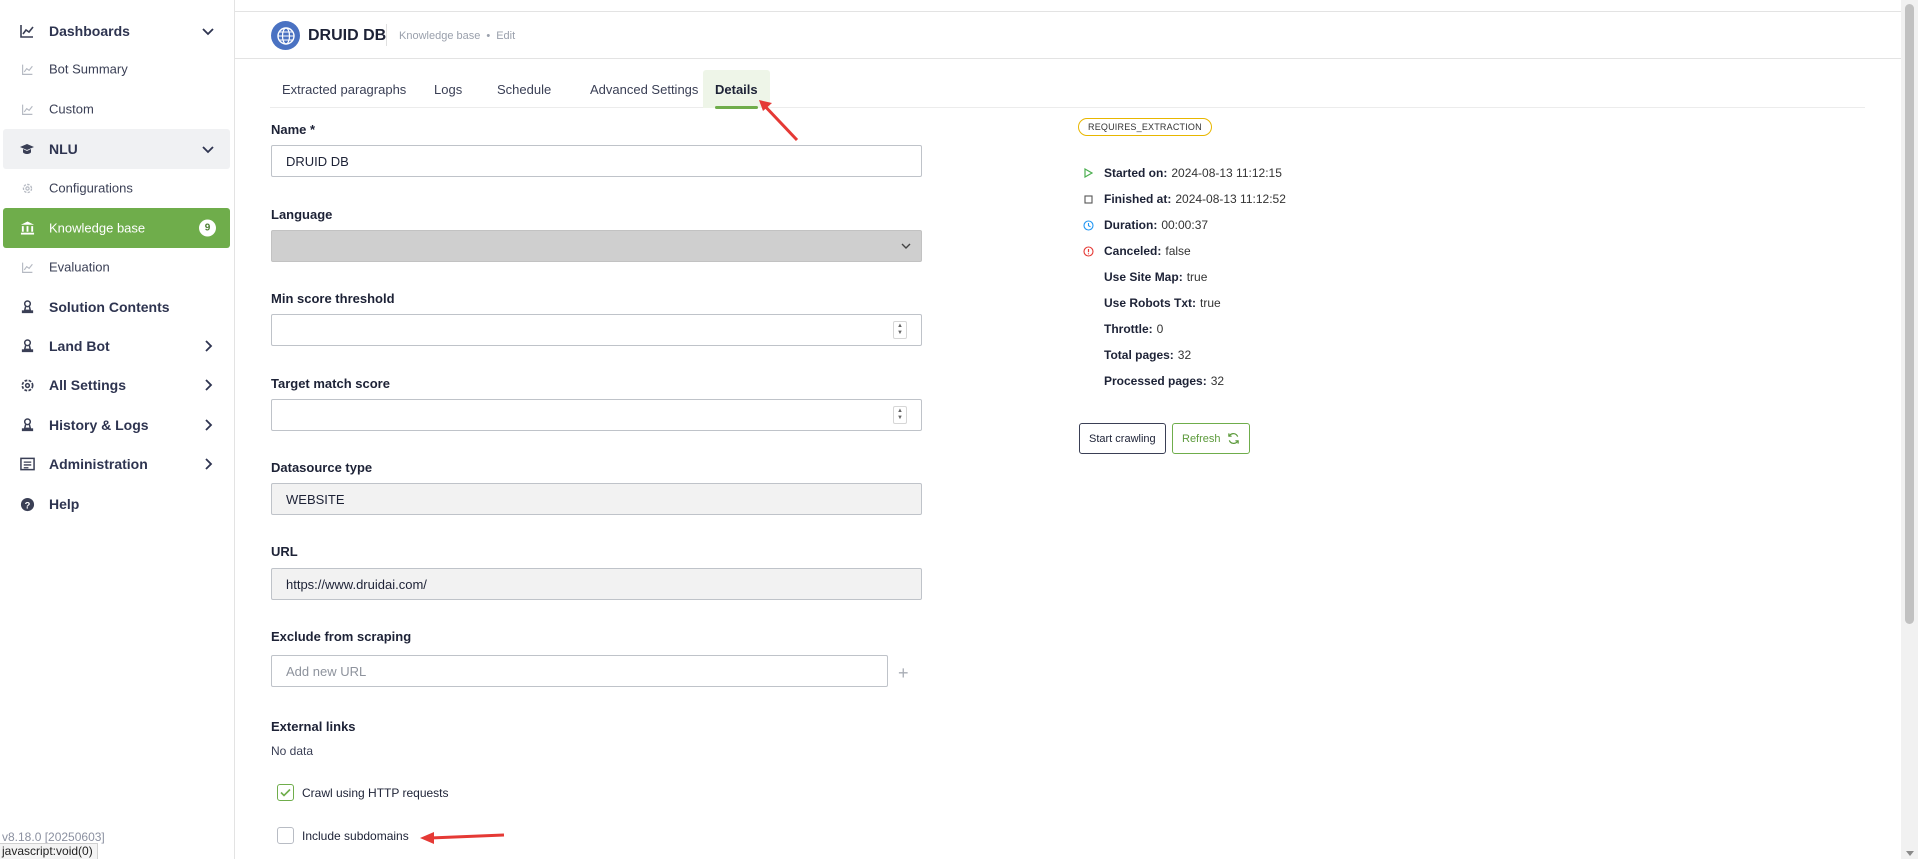 The image size is (1918, 859). Describe the element at coordinates (88, 385) in the screenshot. I see `sidebar-item-label: All Settings` at that location.